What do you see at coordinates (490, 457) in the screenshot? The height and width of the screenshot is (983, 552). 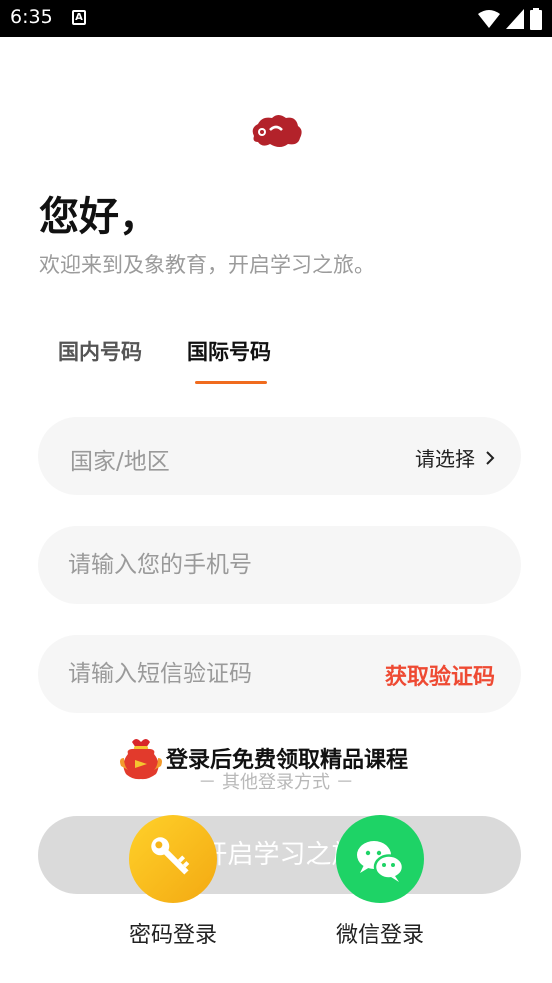 I see `chevron-right-icon` at bounding box center [490, 457].